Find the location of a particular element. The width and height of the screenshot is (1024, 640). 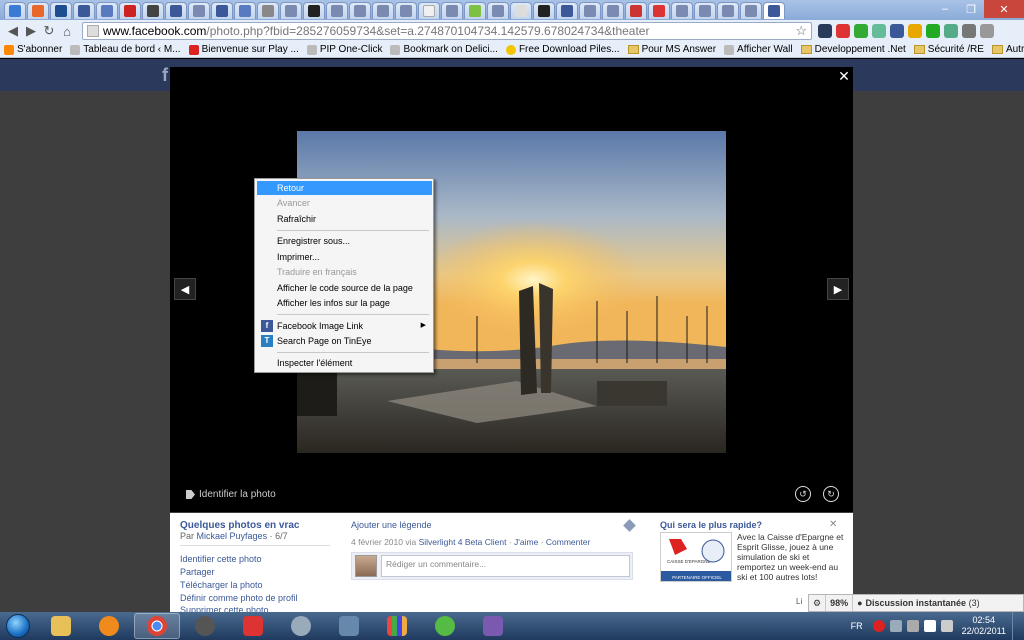

theater-close-icon: ✕ is located at coordinates (844, 76).